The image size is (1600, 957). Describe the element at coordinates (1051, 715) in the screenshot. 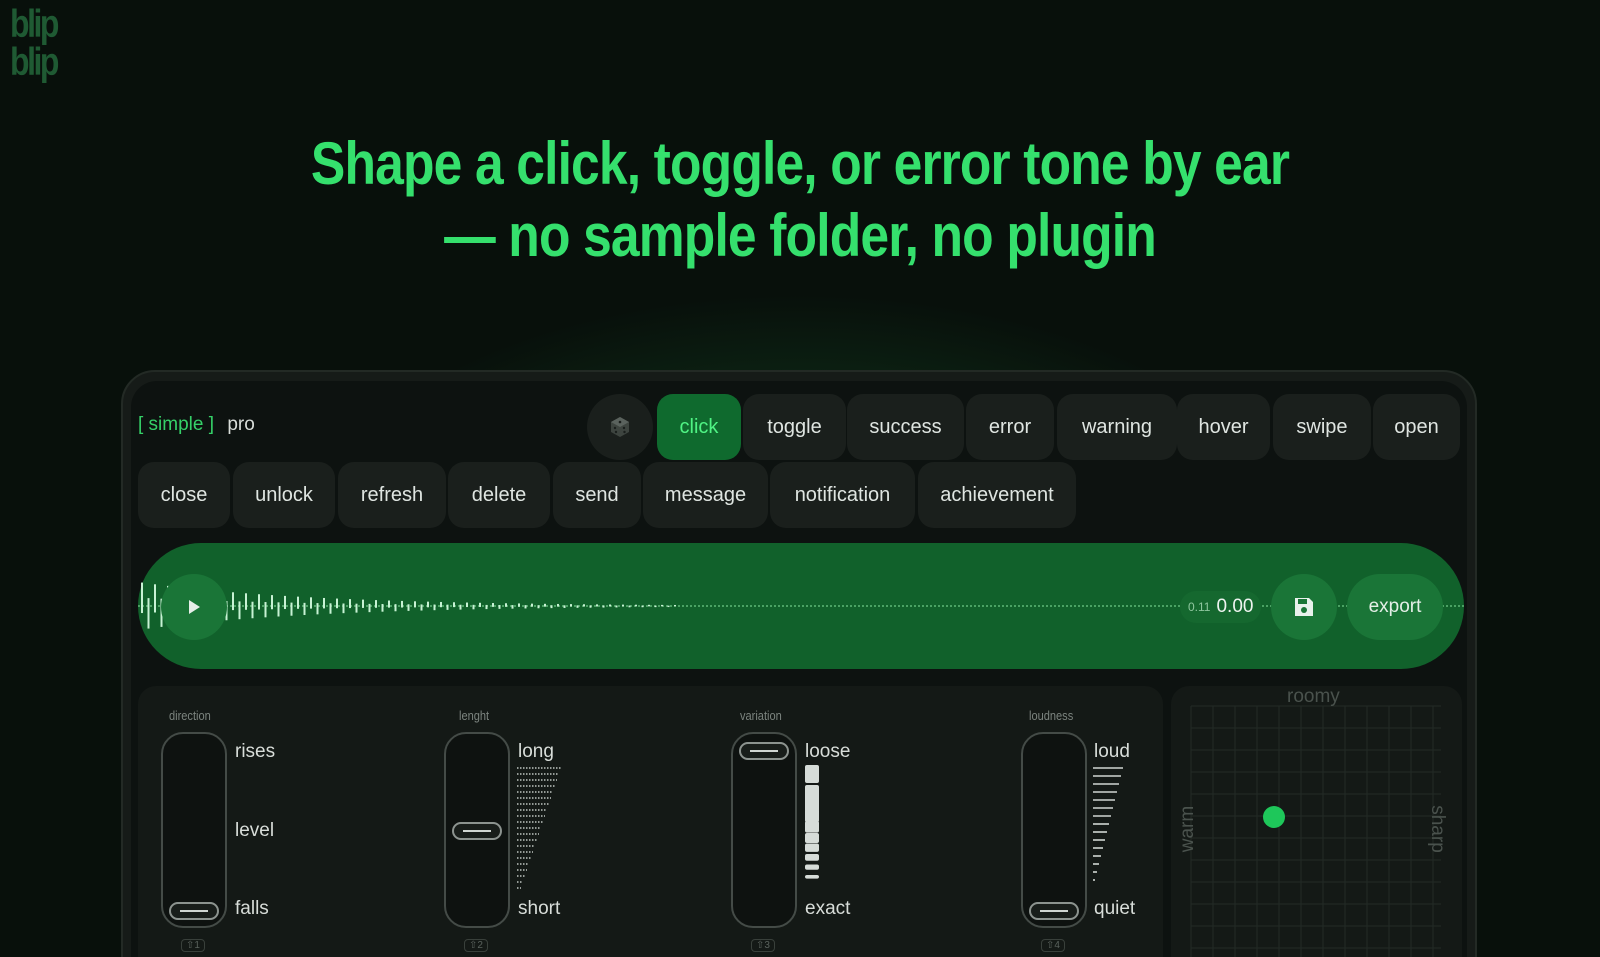

I see `loudness-title: loudness` at that location.